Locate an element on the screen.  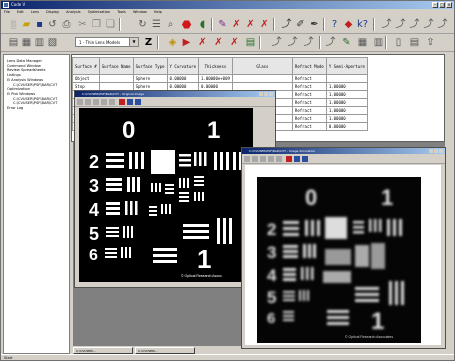
plot-icon: ⤴ is located at coordinates (442, 24).